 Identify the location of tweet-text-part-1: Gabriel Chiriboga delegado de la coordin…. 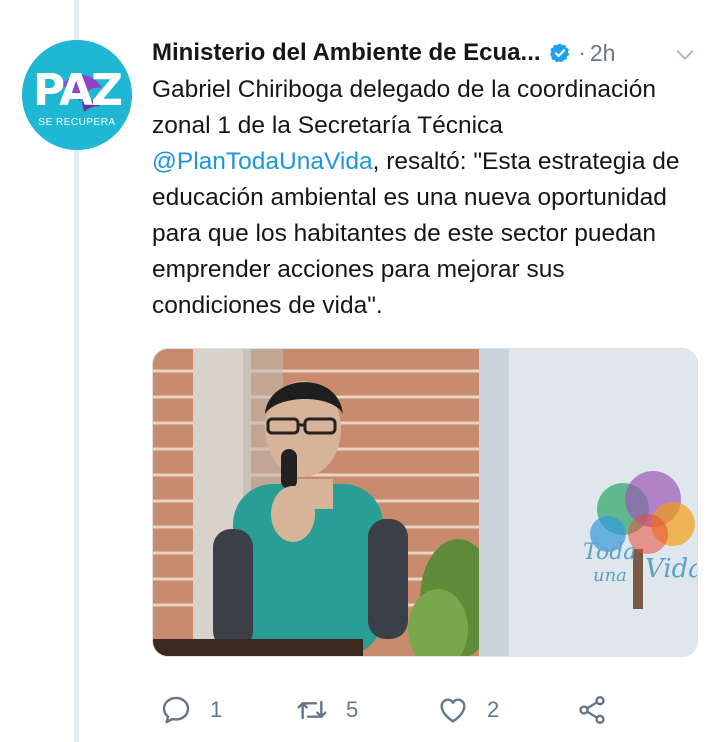
(404, 107).